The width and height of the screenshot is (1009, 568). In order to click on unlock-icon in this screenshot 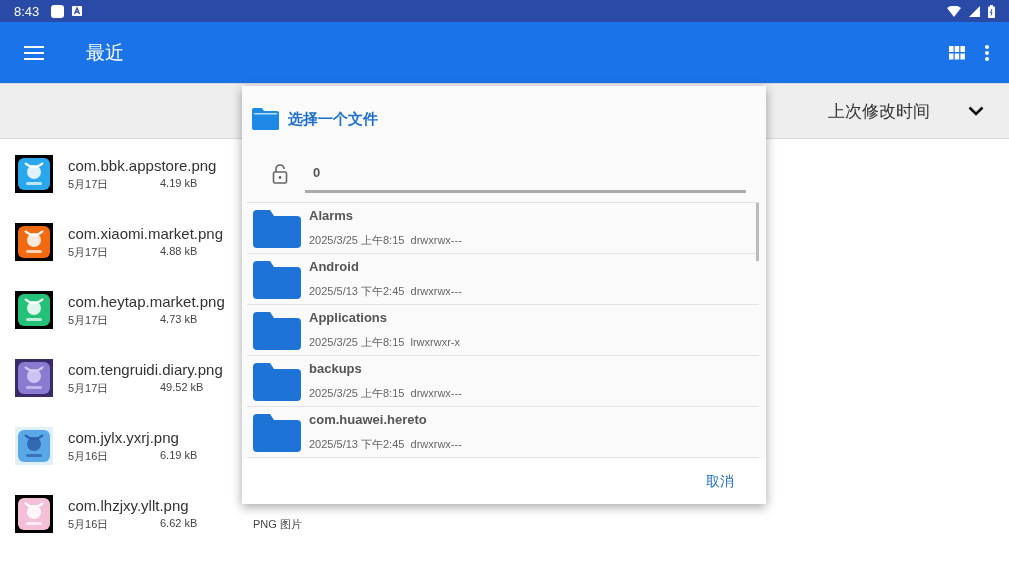, I will do `click(280, 174)`.